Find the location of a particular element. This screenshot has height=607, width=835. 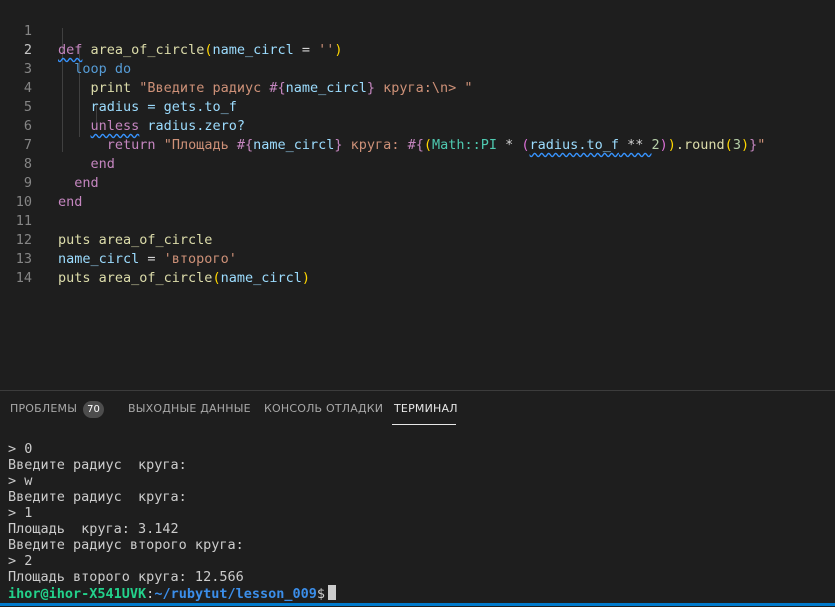

code-line-5: 5 unless radius.zero? is located at coordinates (417, 106).